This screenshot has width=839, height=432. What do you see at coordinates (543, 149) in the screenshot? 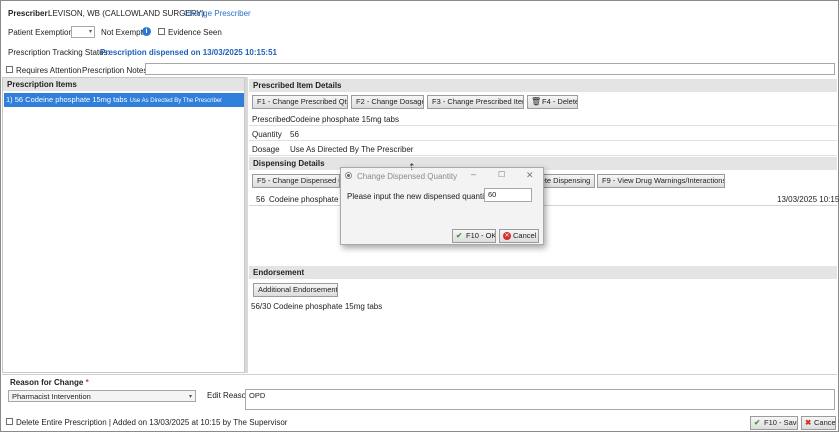
I see `dosage-row: Dosage Use As Directed By The Prescriber` at bounding box center [543, 149].